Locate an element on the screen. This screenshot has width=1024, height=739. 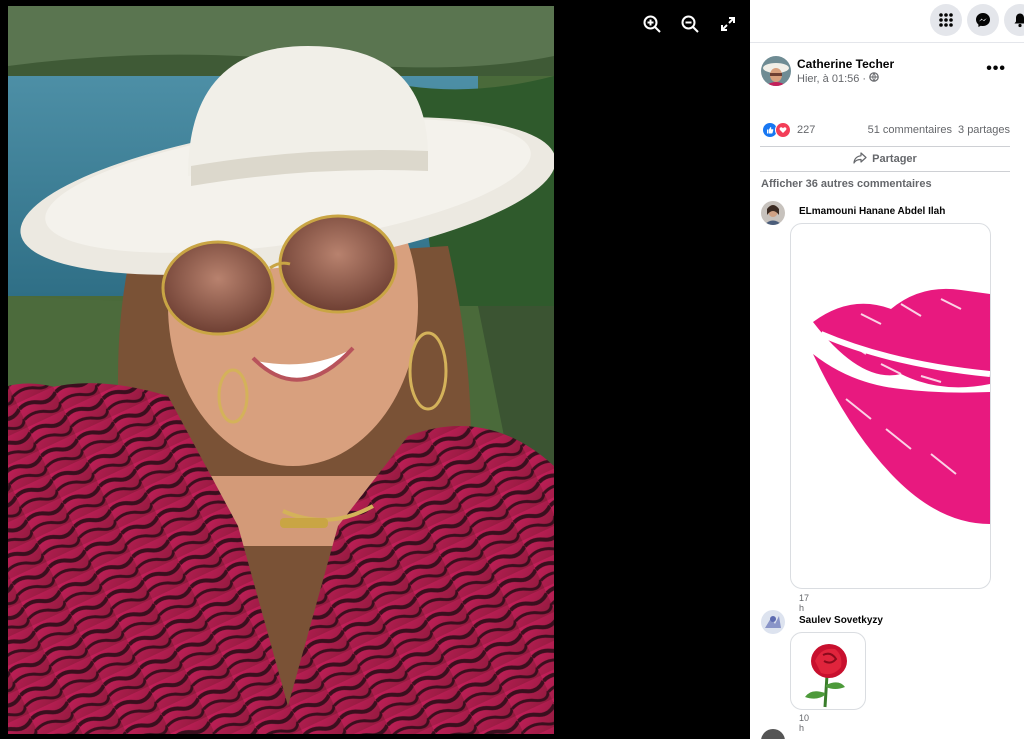
zoom-out-icon is located at coordinates (690, 24).